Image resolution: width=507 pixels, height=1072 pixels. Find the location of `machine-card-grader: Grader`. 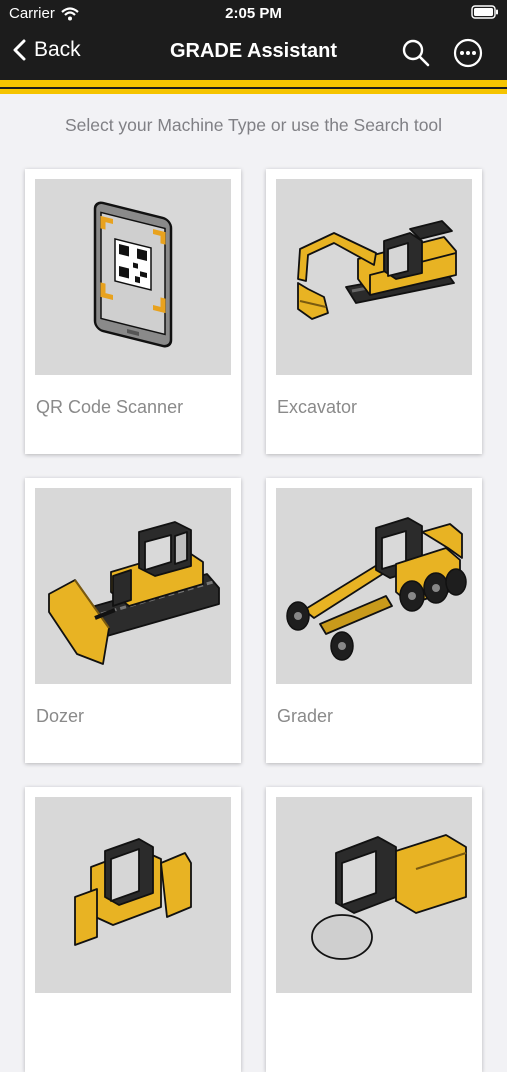

machine-card-grader: Grader is located at coordinates (374, 620).